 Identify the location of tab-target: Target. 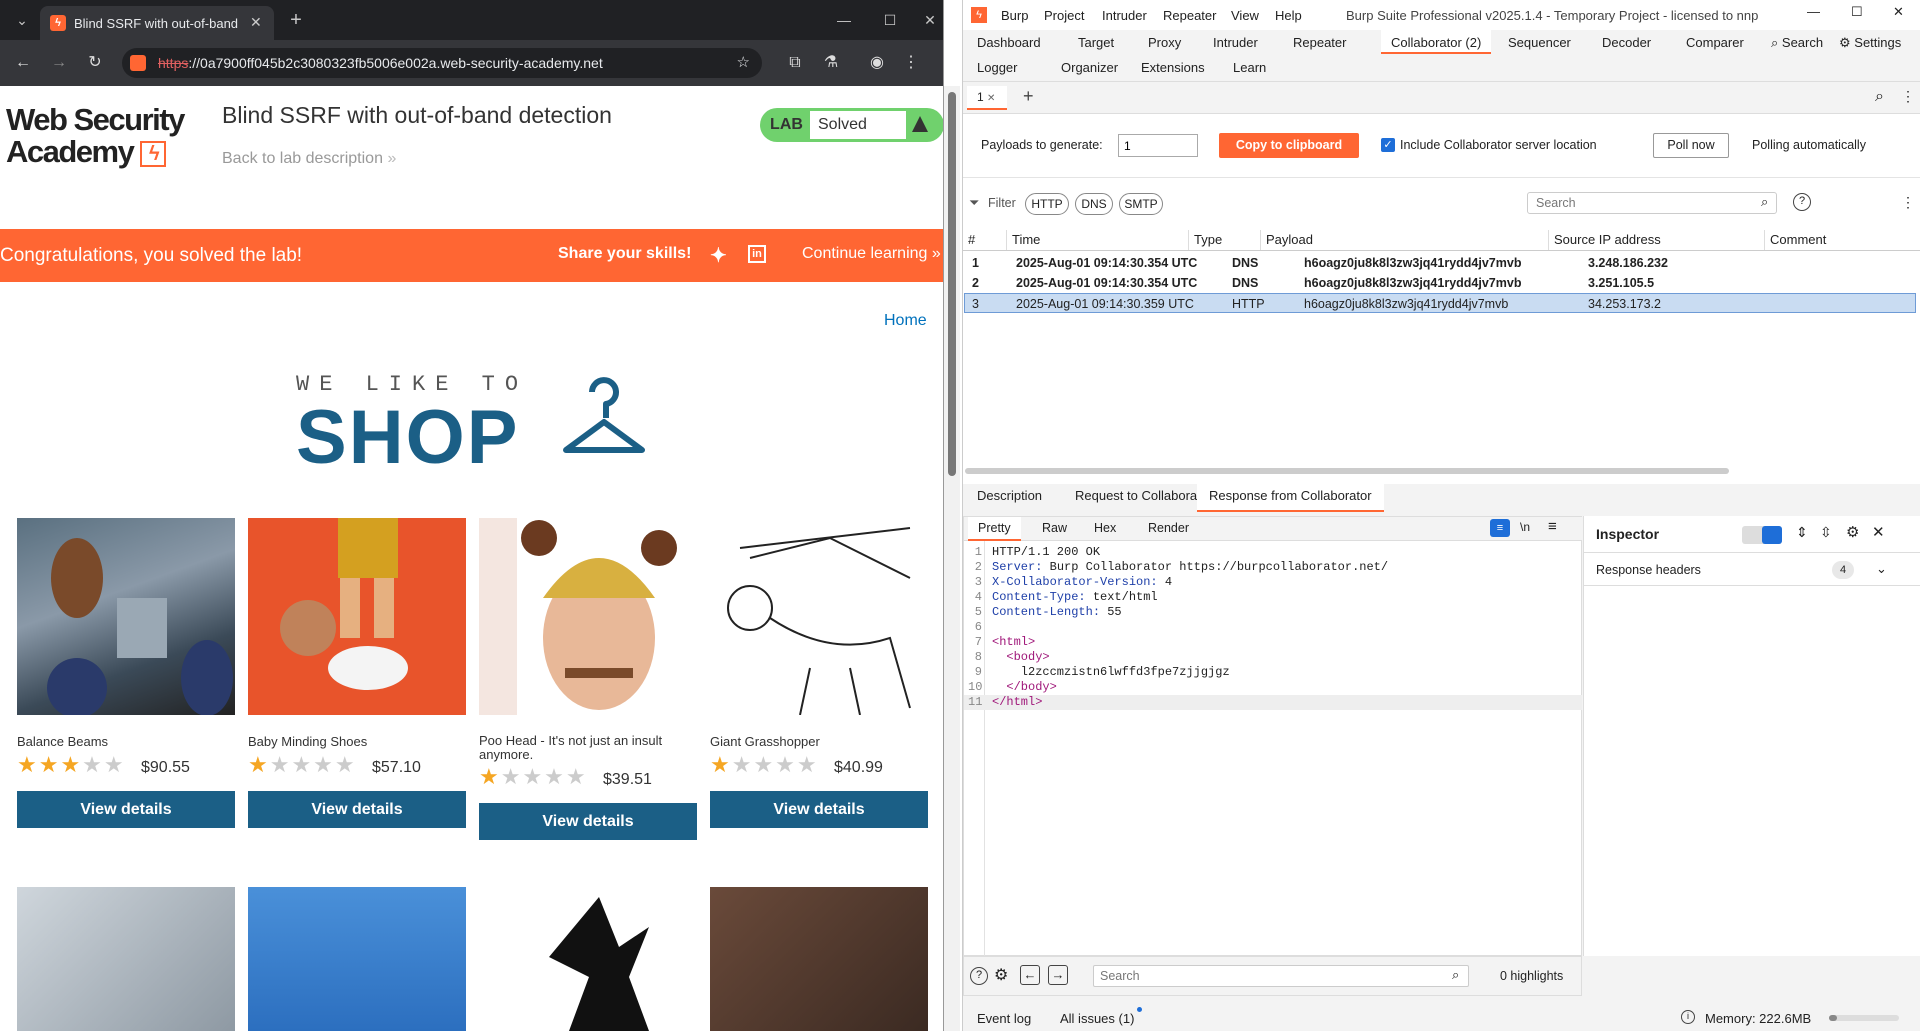
(1096, 42).